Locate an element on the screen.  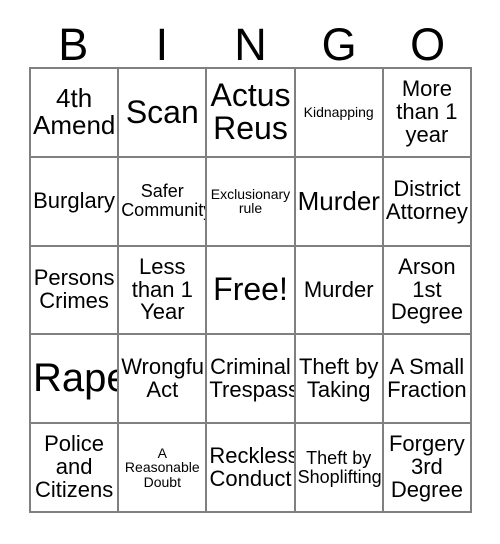
bingo-cell-label: Exclusionary rule is located at coordinates (250, 201).